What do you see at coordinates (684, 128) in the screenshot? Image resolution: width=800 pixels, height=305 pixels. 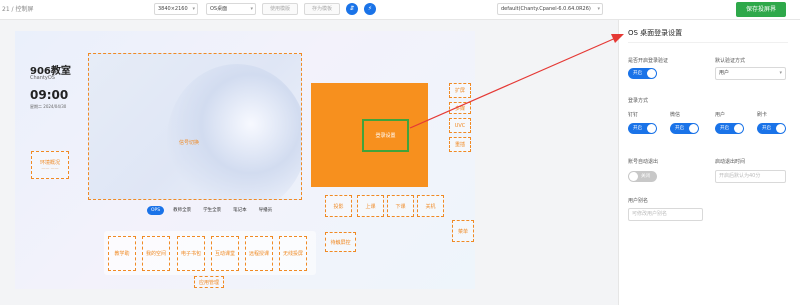 I see `method-wechat-toggle: 开启` at bounding box center [684, 128].